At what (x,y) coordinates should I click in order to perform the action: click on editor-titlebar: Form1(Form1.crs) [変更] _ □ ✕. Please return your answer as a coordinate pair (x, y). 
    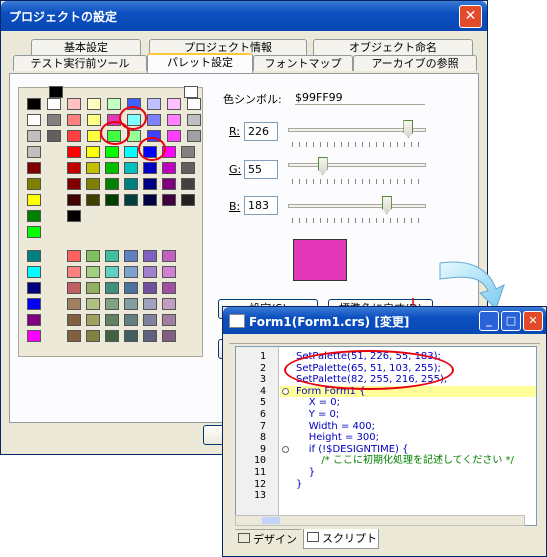
    Looking at the image, I should click on (384, 320).